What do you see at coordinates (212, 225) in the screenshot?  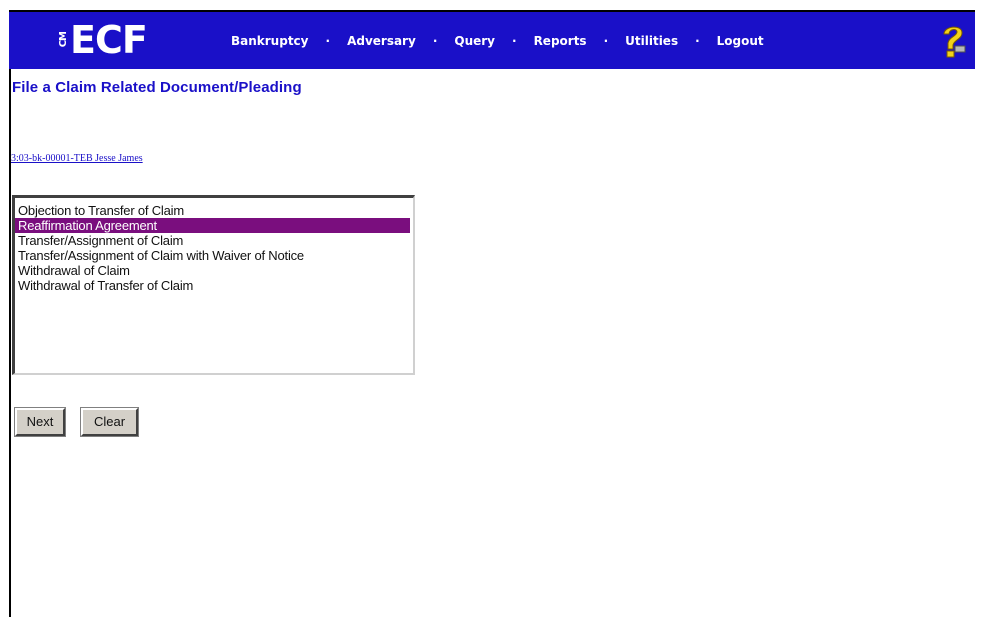 I see `list-option-selected: Reaffirmation Agreement` at bounding box center [212, 225].